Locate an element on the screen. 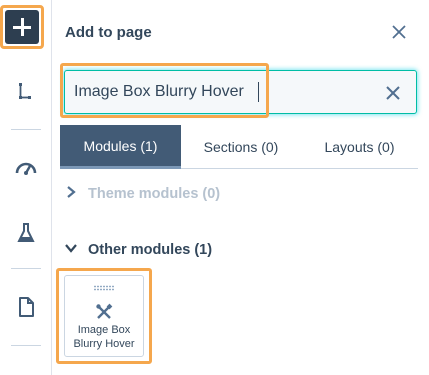 The height and width of the screenshot is (375, 429). other-modules-toggle: Other modules (1) is located at coordinates (138, 249).